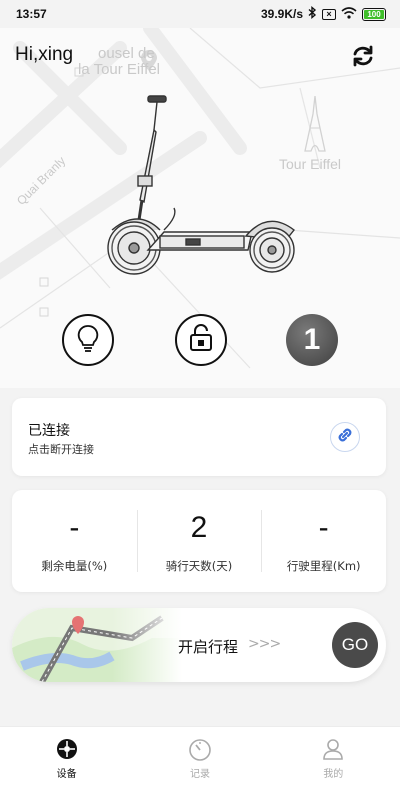 Image resolution: width=400 pixels, height=800 pixels. Describe the element at coordinates (201, 185) in the screenshot. I see `scooter-image` at that location.